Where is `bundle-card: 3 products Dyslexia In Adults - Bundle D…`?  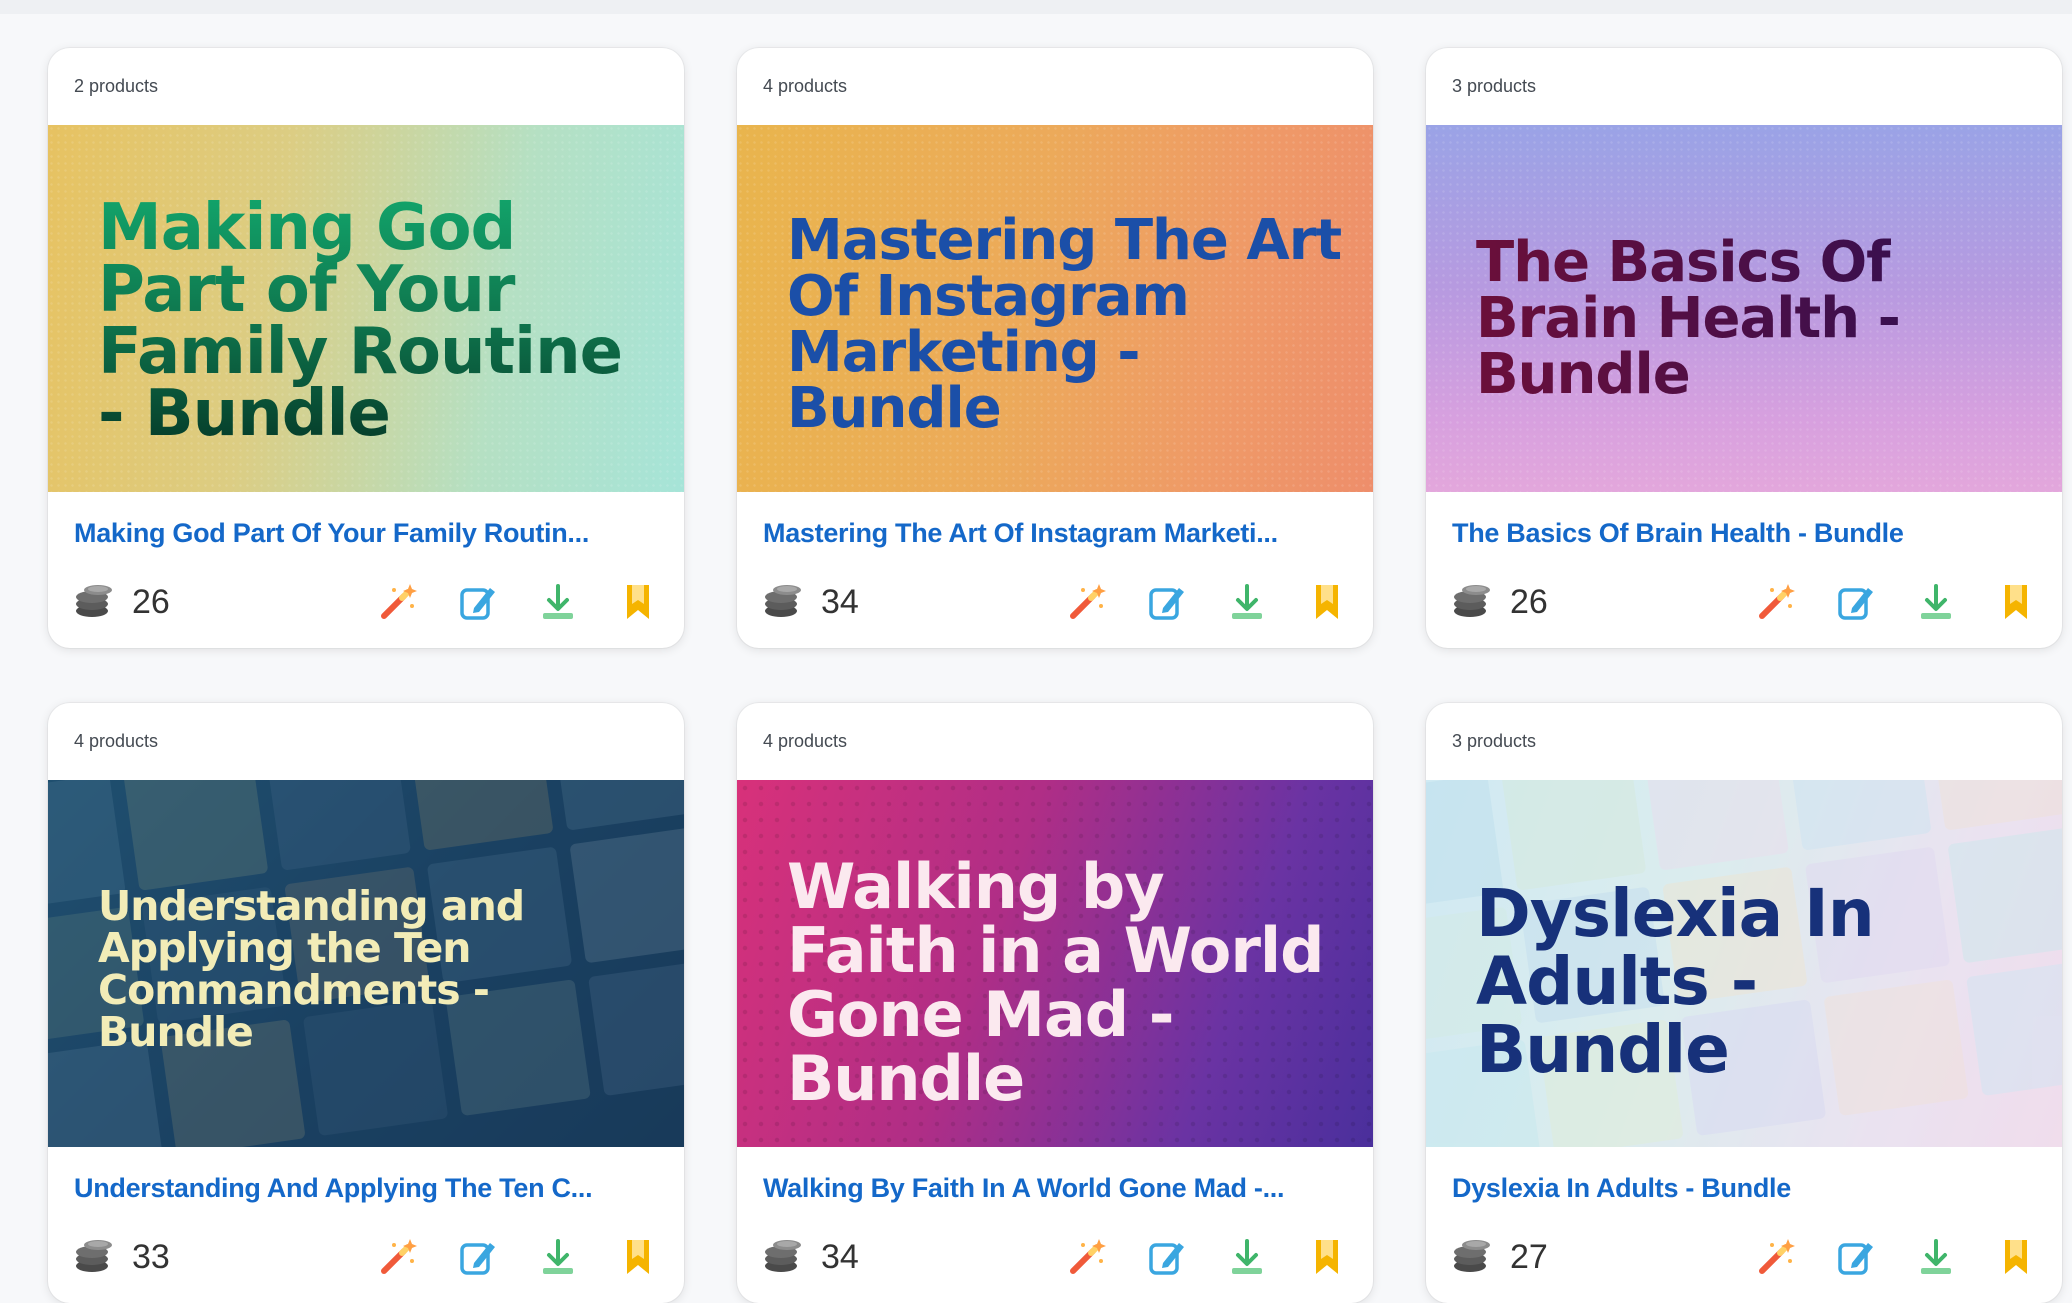 bundle-card: 3 products Dyslexia In Adults - Bundle D… is located at coordinates (1744, 1003).